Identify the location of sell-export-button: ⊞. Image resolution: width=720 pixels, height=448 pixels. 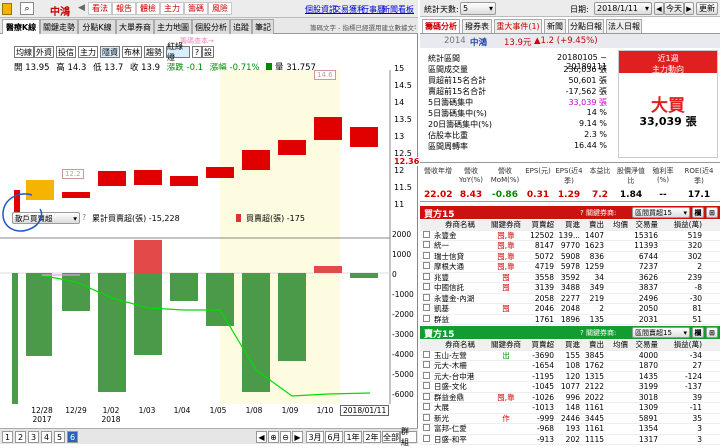
(712, 332).